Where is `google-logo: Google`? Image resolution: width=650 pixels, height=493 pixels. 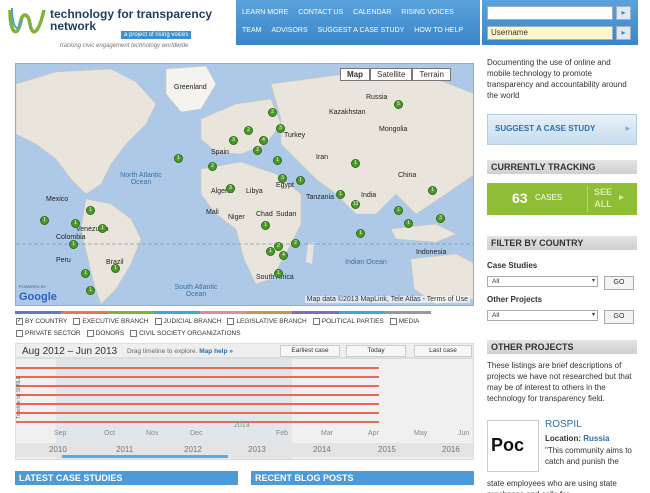
google-logo: Google is located at coordinates (38, 297).